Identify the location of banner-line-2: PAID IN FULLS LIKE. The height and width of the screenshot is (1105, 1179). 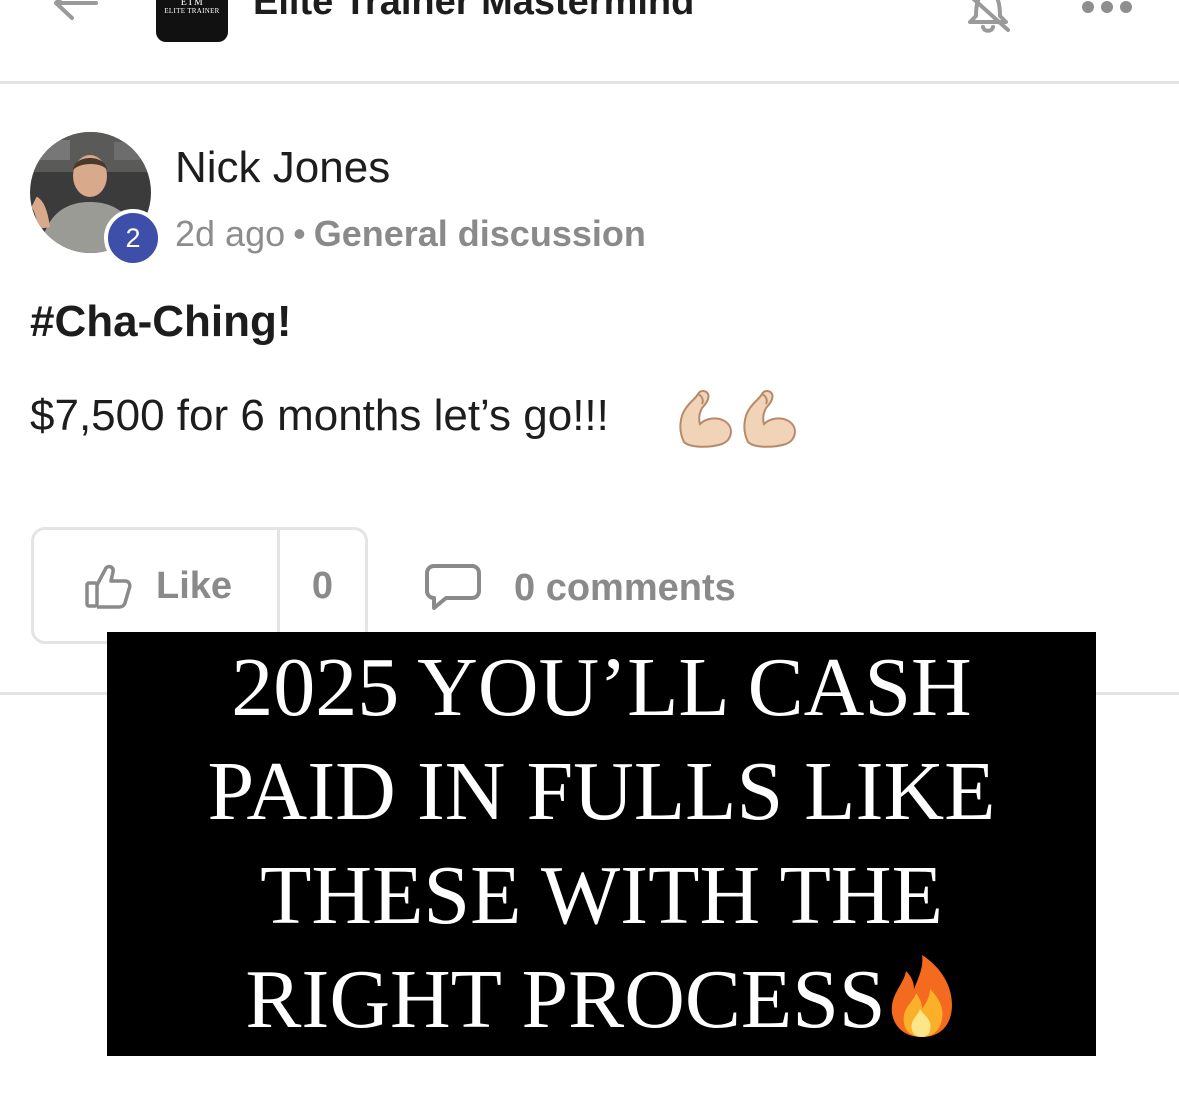
(601, 791).